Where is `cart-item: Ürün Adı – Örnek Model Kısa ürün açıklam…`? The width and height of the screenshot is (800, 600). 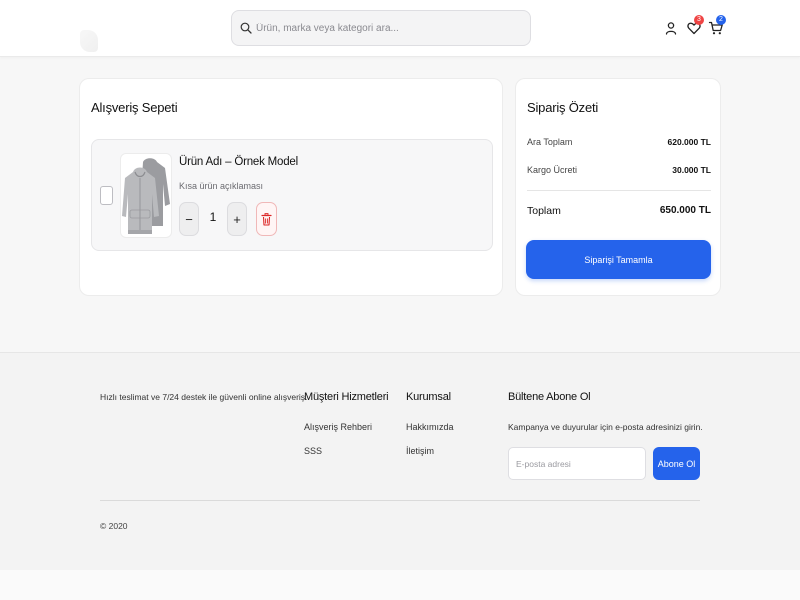
cart-item: Ürün Adı – Örnek Model Kısa ürün açıklam… is located at coordinates (292, 195).